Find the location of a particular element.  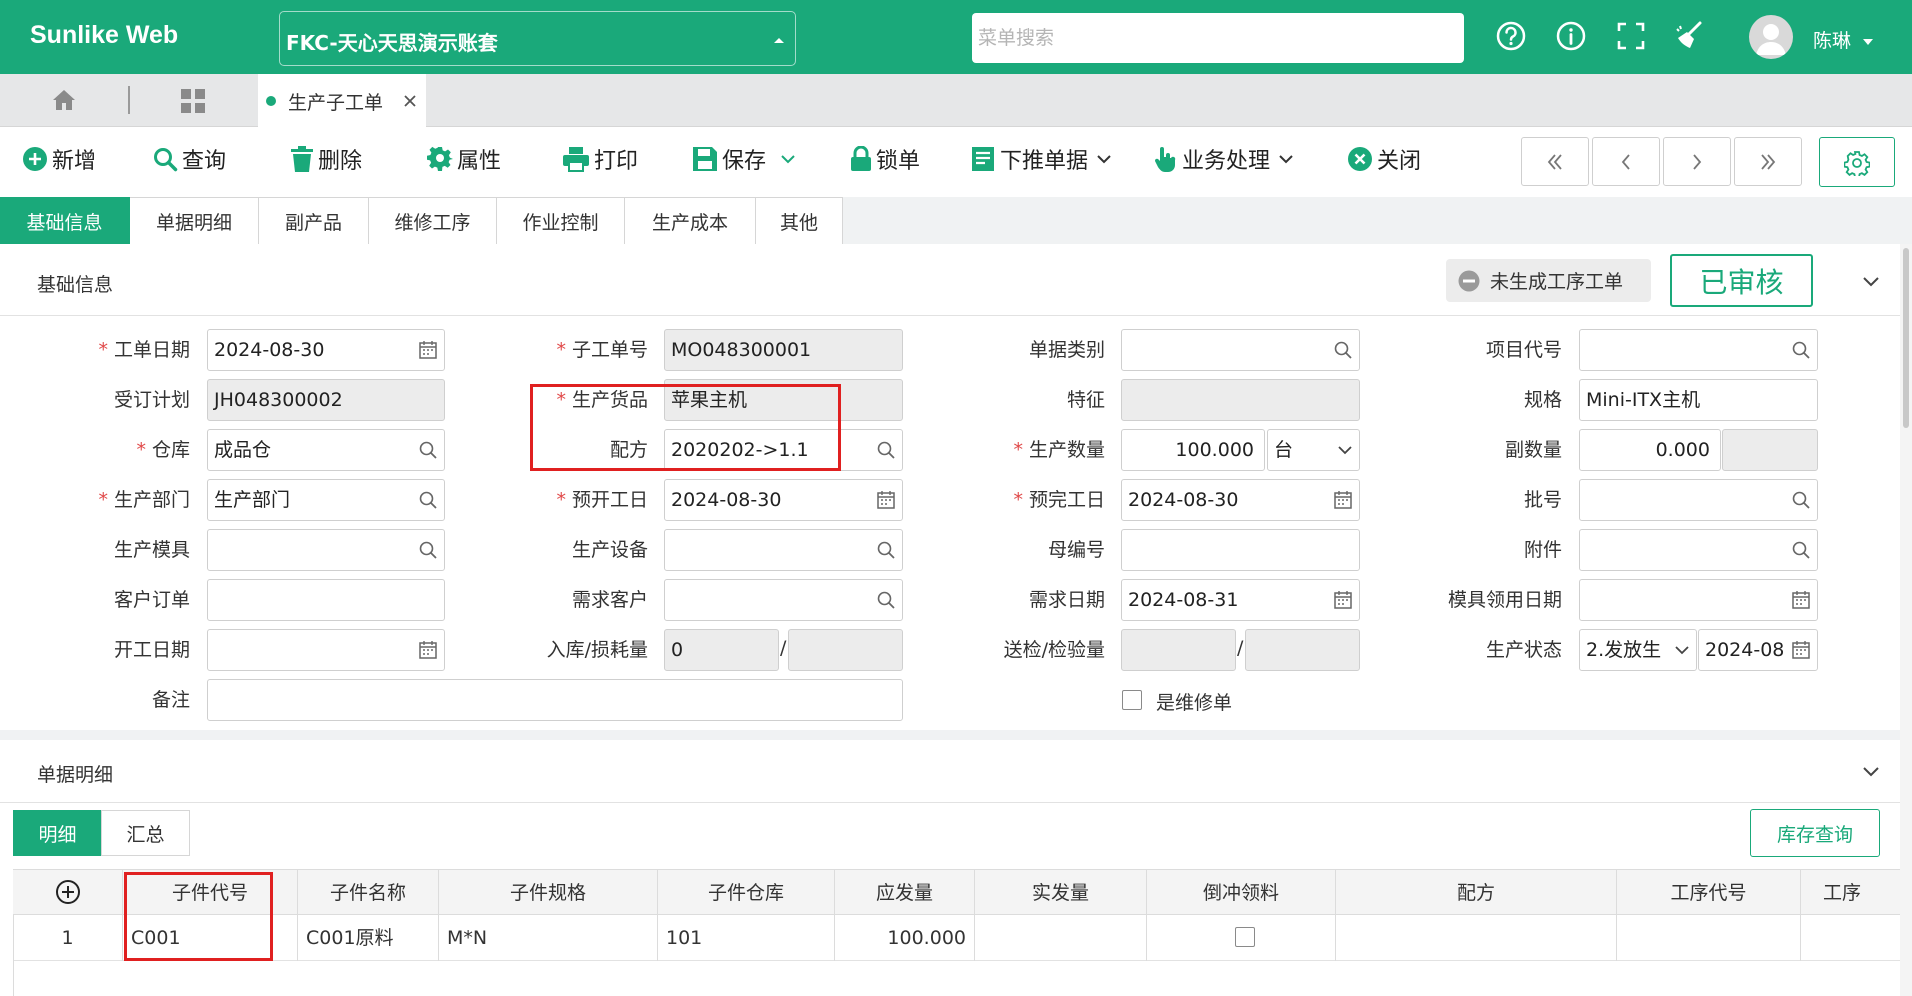

last-record-button is located at coordinates (1768, 161).